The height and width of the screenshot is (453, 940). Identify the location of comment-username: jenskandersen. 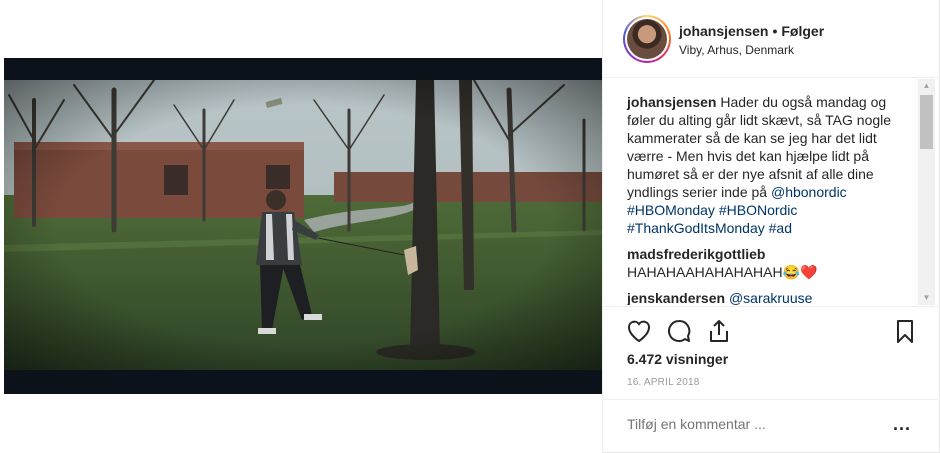
(676, 297).